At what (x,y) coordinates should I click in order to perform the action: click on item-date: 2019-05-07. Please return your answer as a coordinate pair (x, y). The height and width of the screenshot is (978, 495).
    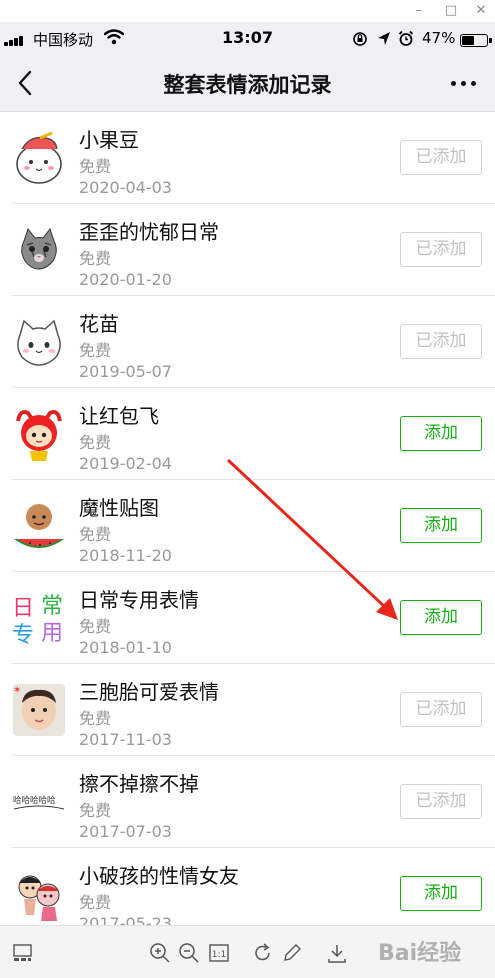
    Looking at the image, I should click on (125, 371).